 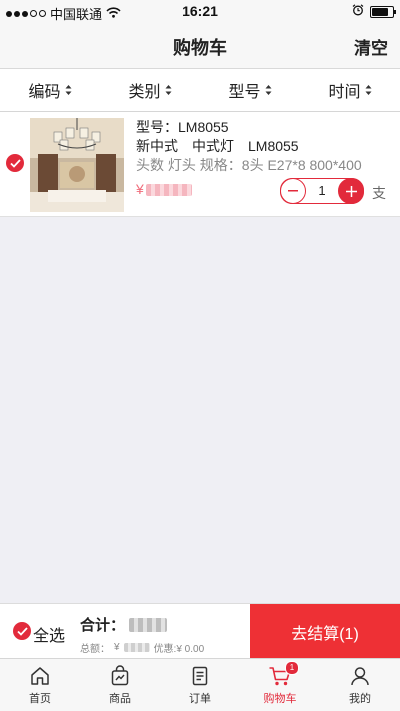 I want to click on total-summary: 合计：, so click(x=124, y=624).